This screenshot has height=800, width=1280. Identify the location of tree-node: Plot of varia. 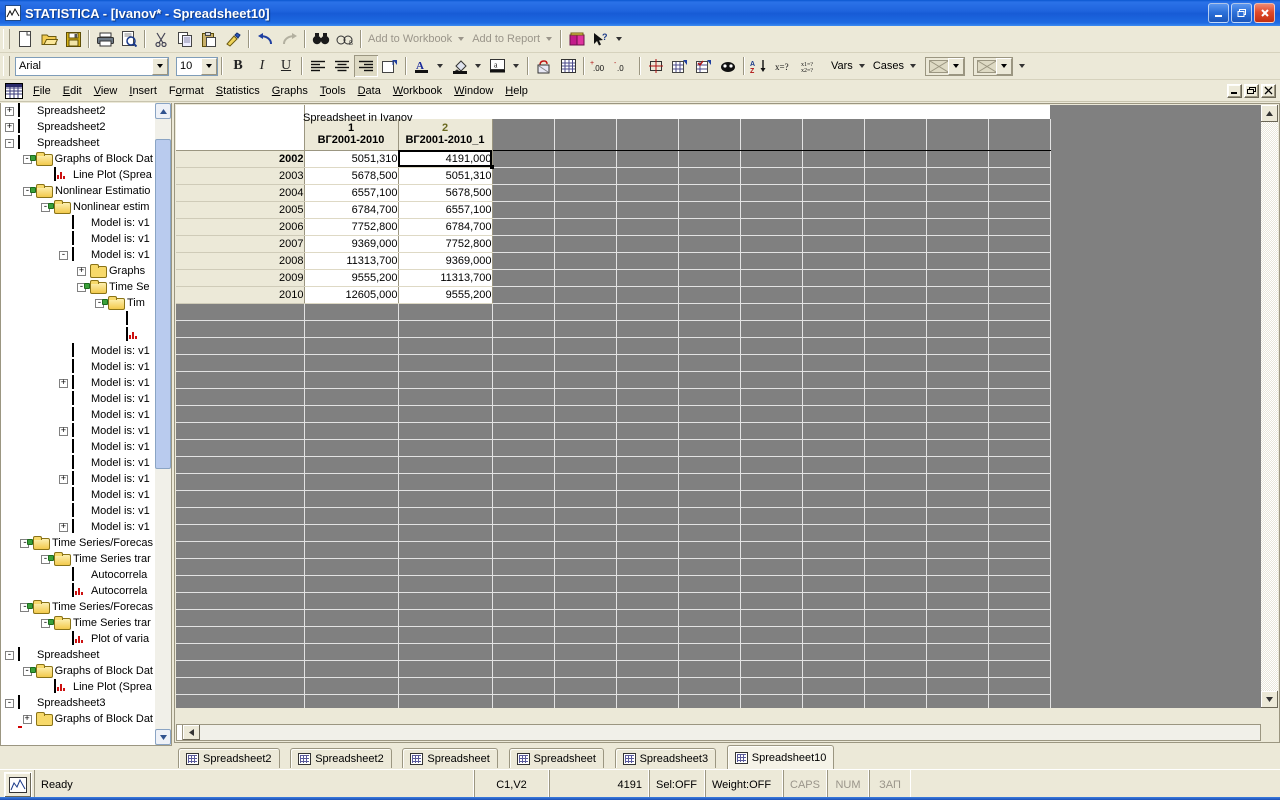
(77, 639).